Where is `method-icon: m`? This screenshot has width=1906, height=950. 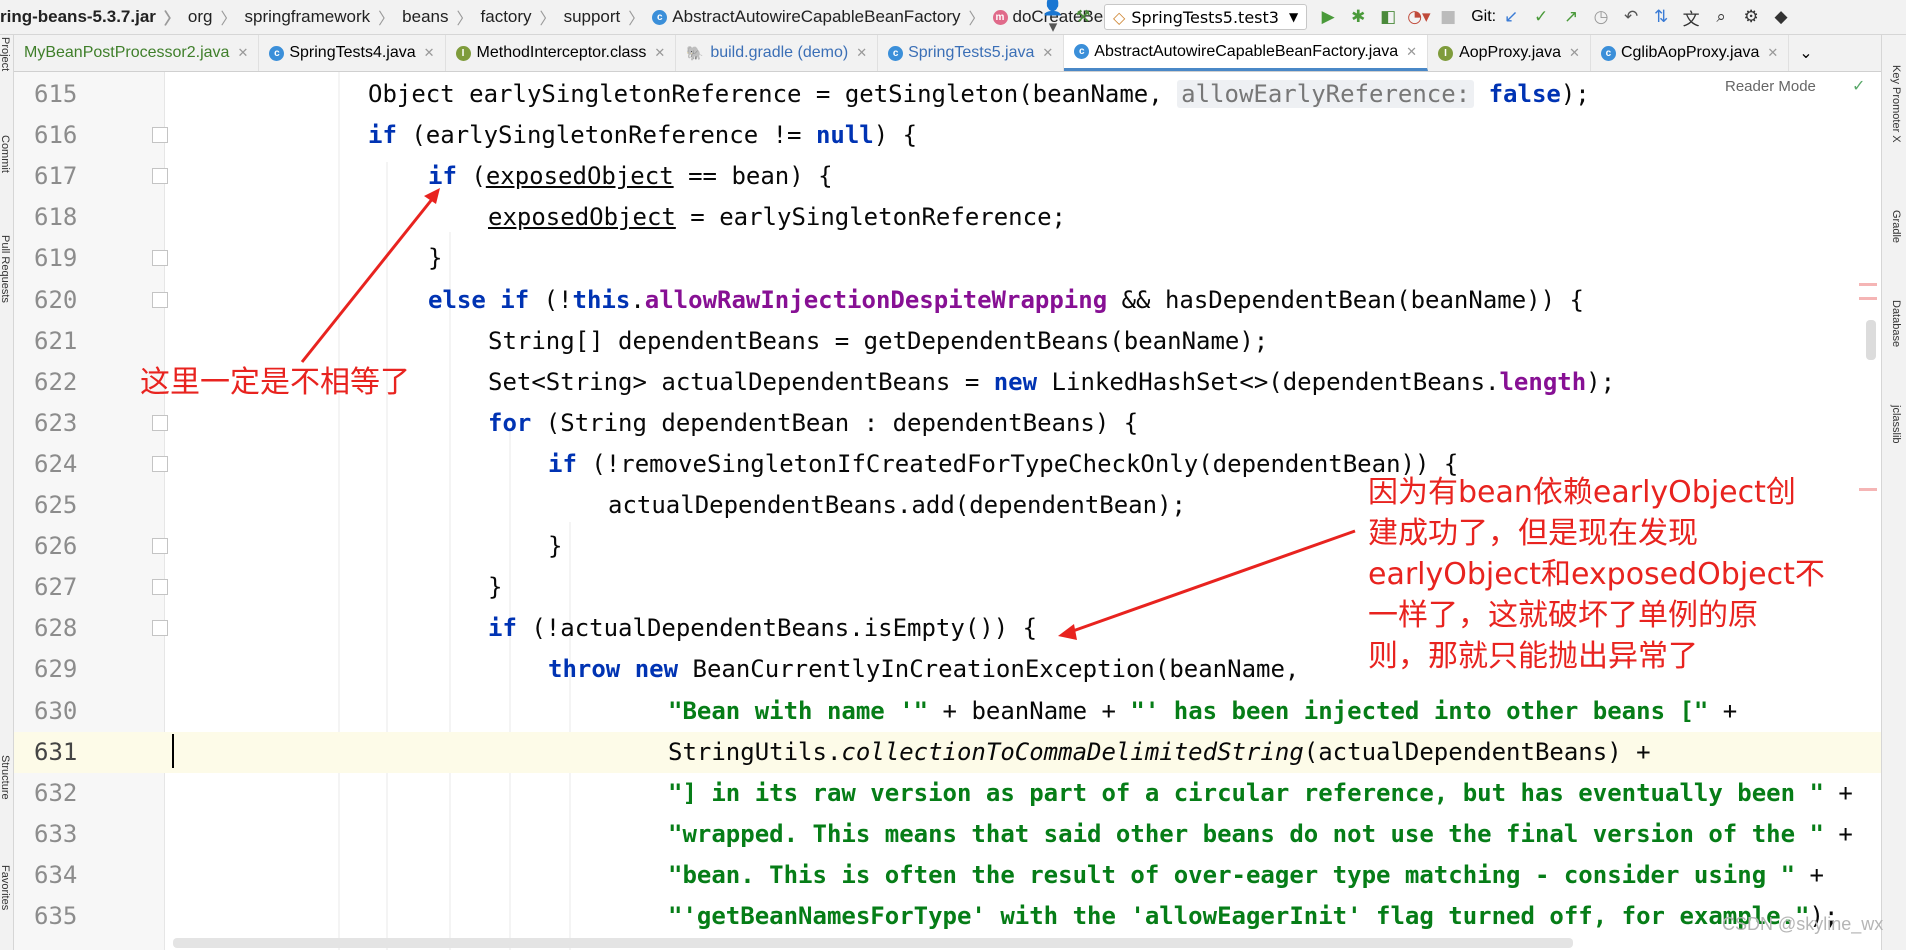
method-icon: m is located at coordinates (1000, 17).